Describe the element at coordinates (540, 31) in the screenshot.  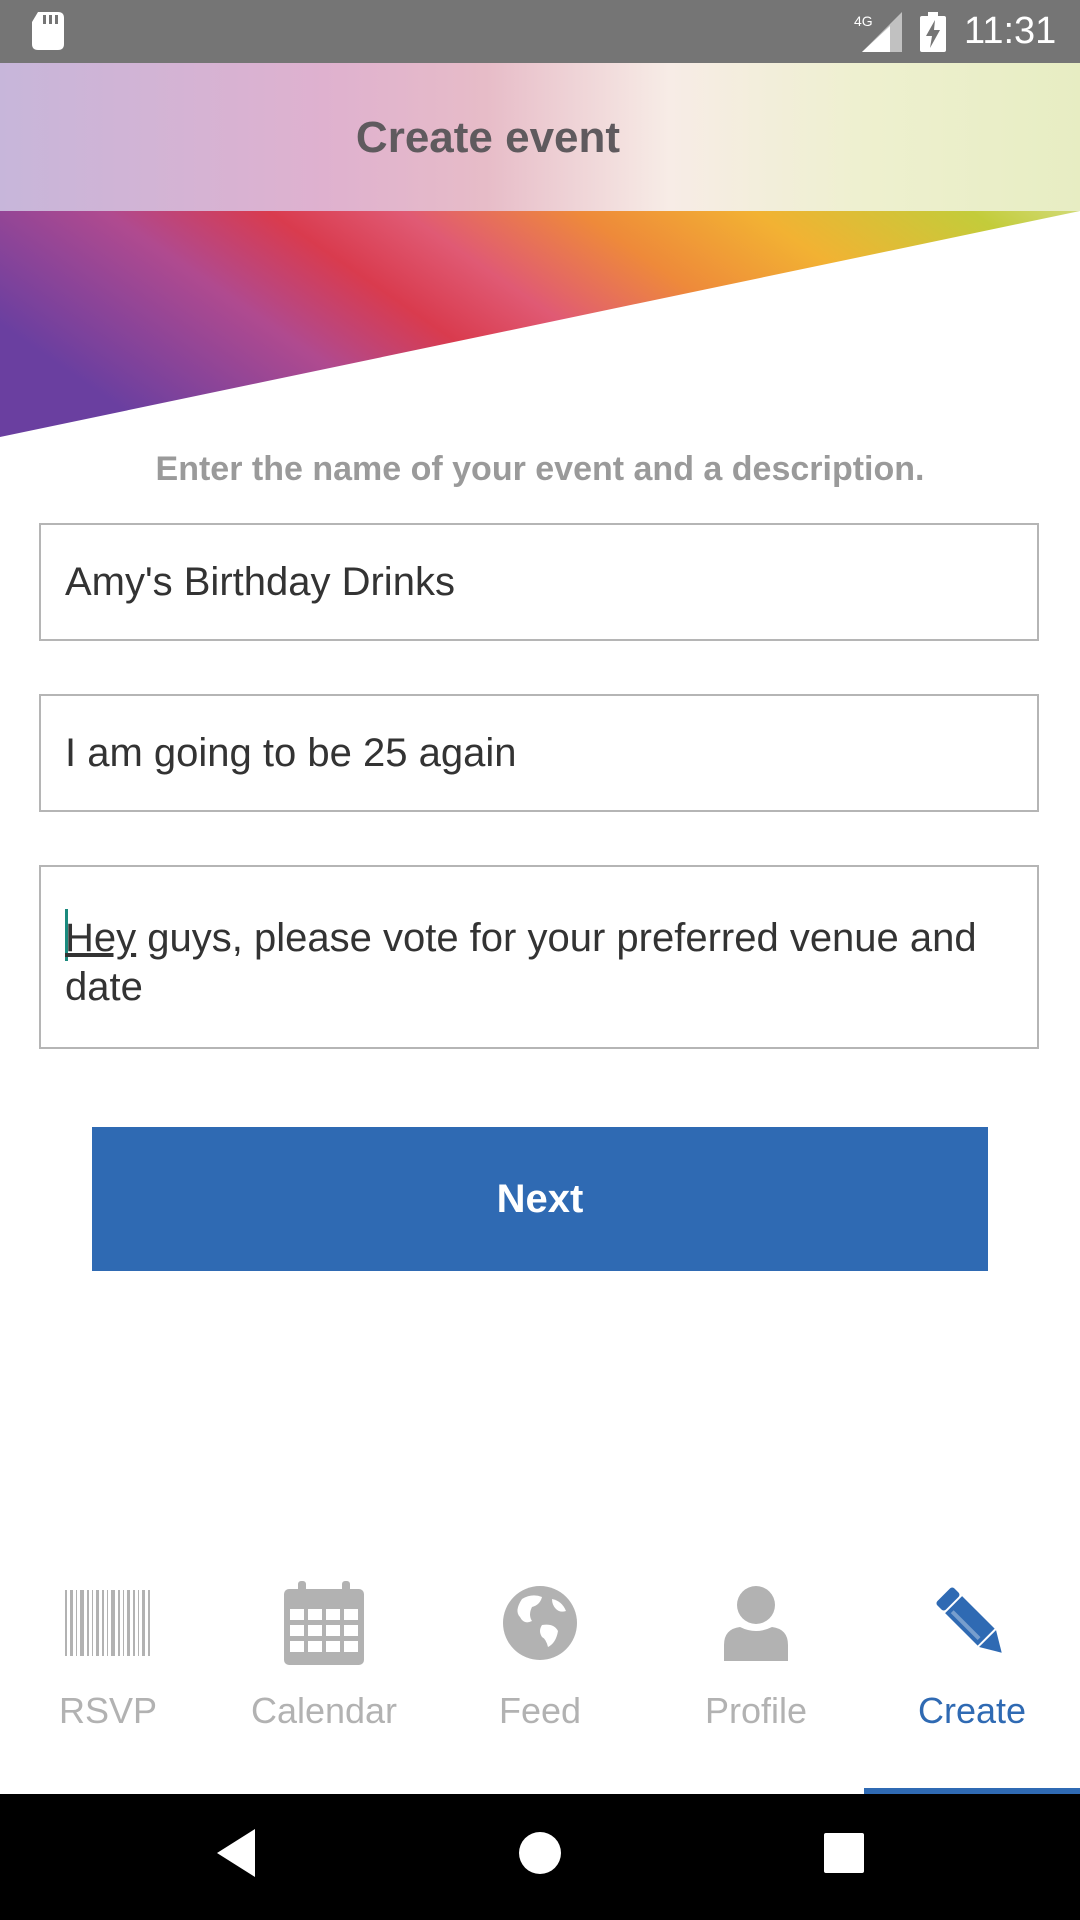
I see `status-bar: 4G 11:31` at that location.